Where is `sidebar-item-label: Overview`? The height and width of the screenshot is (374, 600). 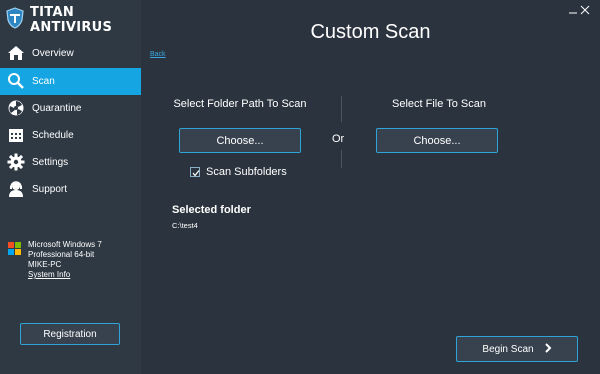 sidebar-item-label: Overview is located at coordinates (53, 53).